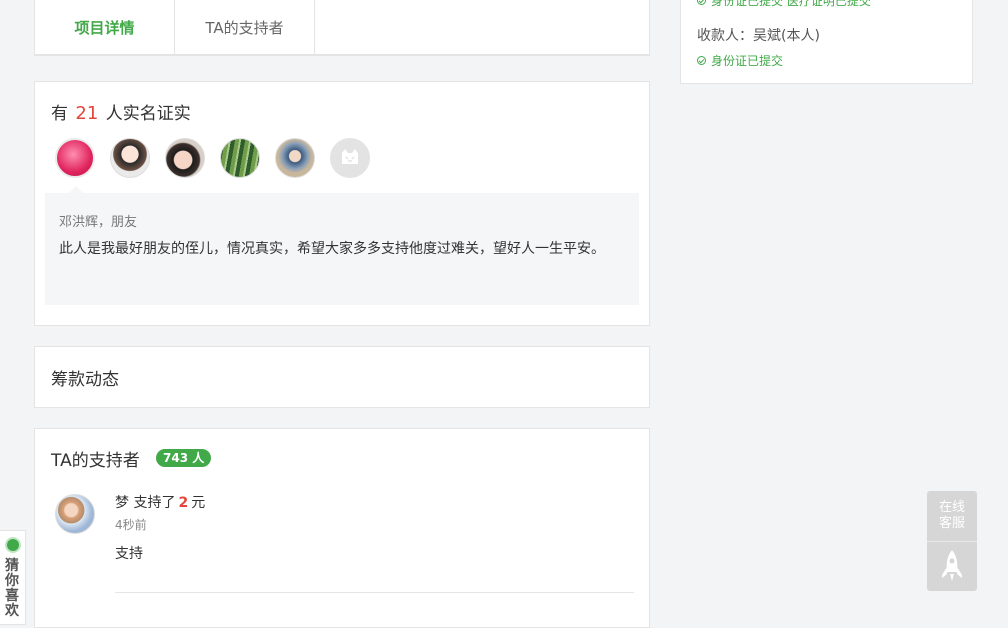  I want to click on verification-title: 有 21 人实名证实, so click(121, 111).